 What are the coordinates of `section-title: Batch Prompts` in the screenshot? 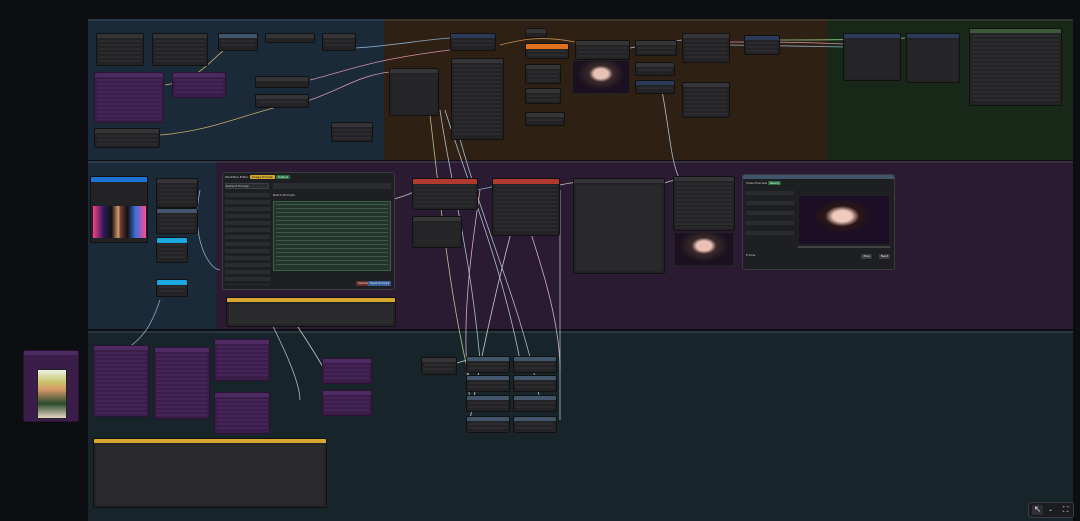 It's located at (284, 195).